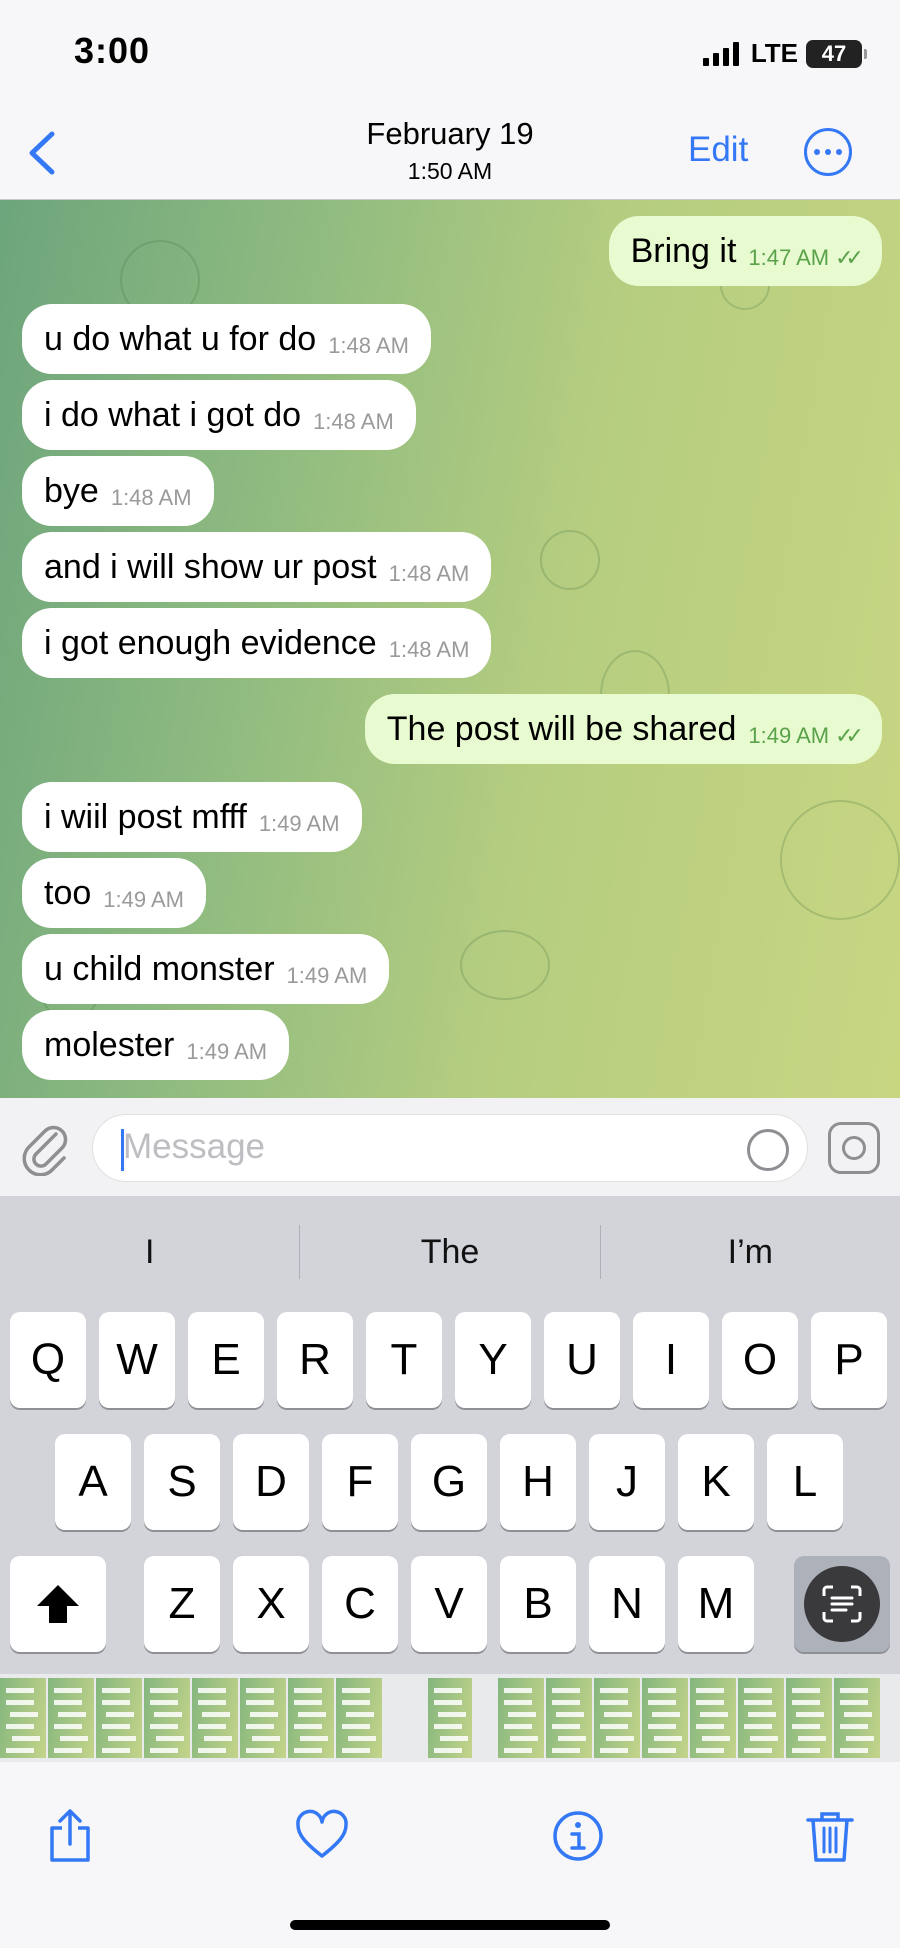 This screenshot has width=900, height=1948. What do you see at coordinates (449, 1252) in the screenshot?
I see `suggestion-item: The` at bounding box center [449, 1252].